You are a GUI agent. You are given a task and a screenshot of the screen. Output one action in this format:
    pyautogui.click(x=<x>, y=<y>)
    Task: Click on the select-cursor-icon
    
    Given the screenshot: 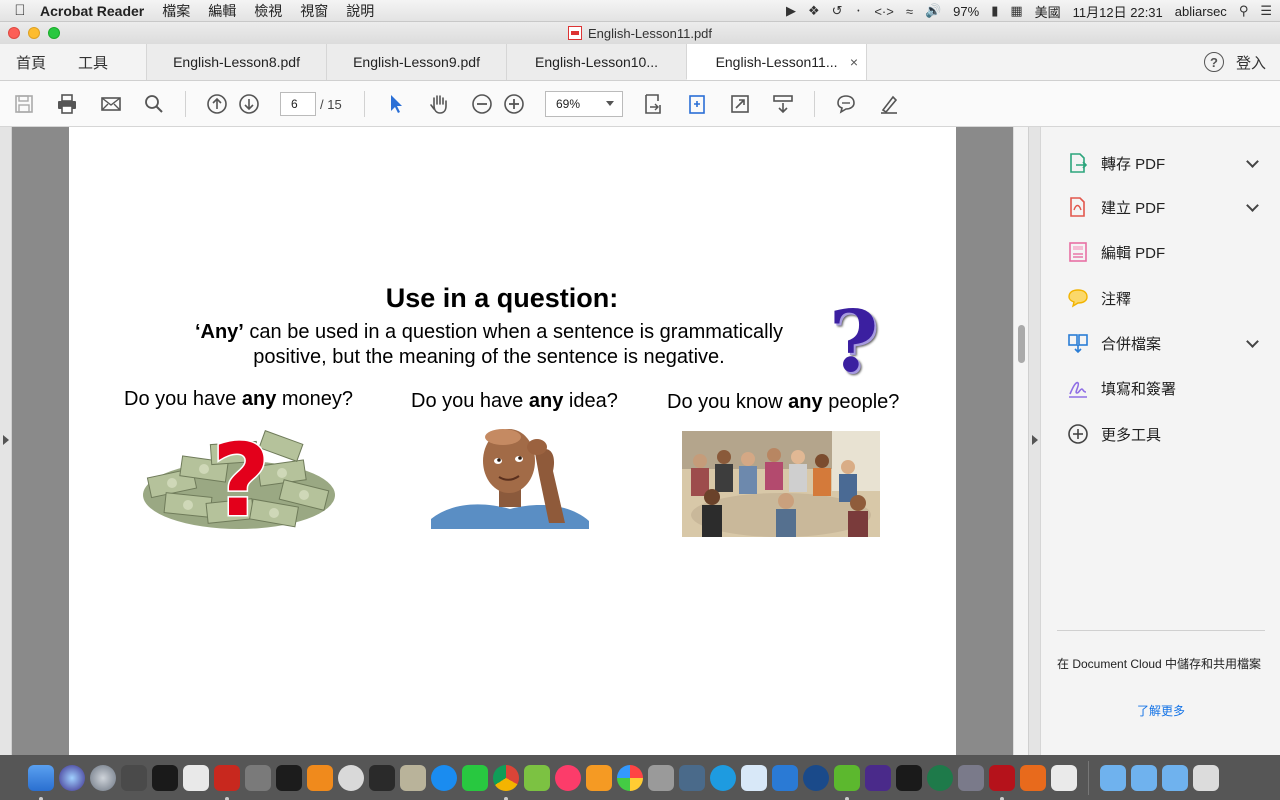 What is the action you would take?
    pyautogui.click(x=396, y=104)
    